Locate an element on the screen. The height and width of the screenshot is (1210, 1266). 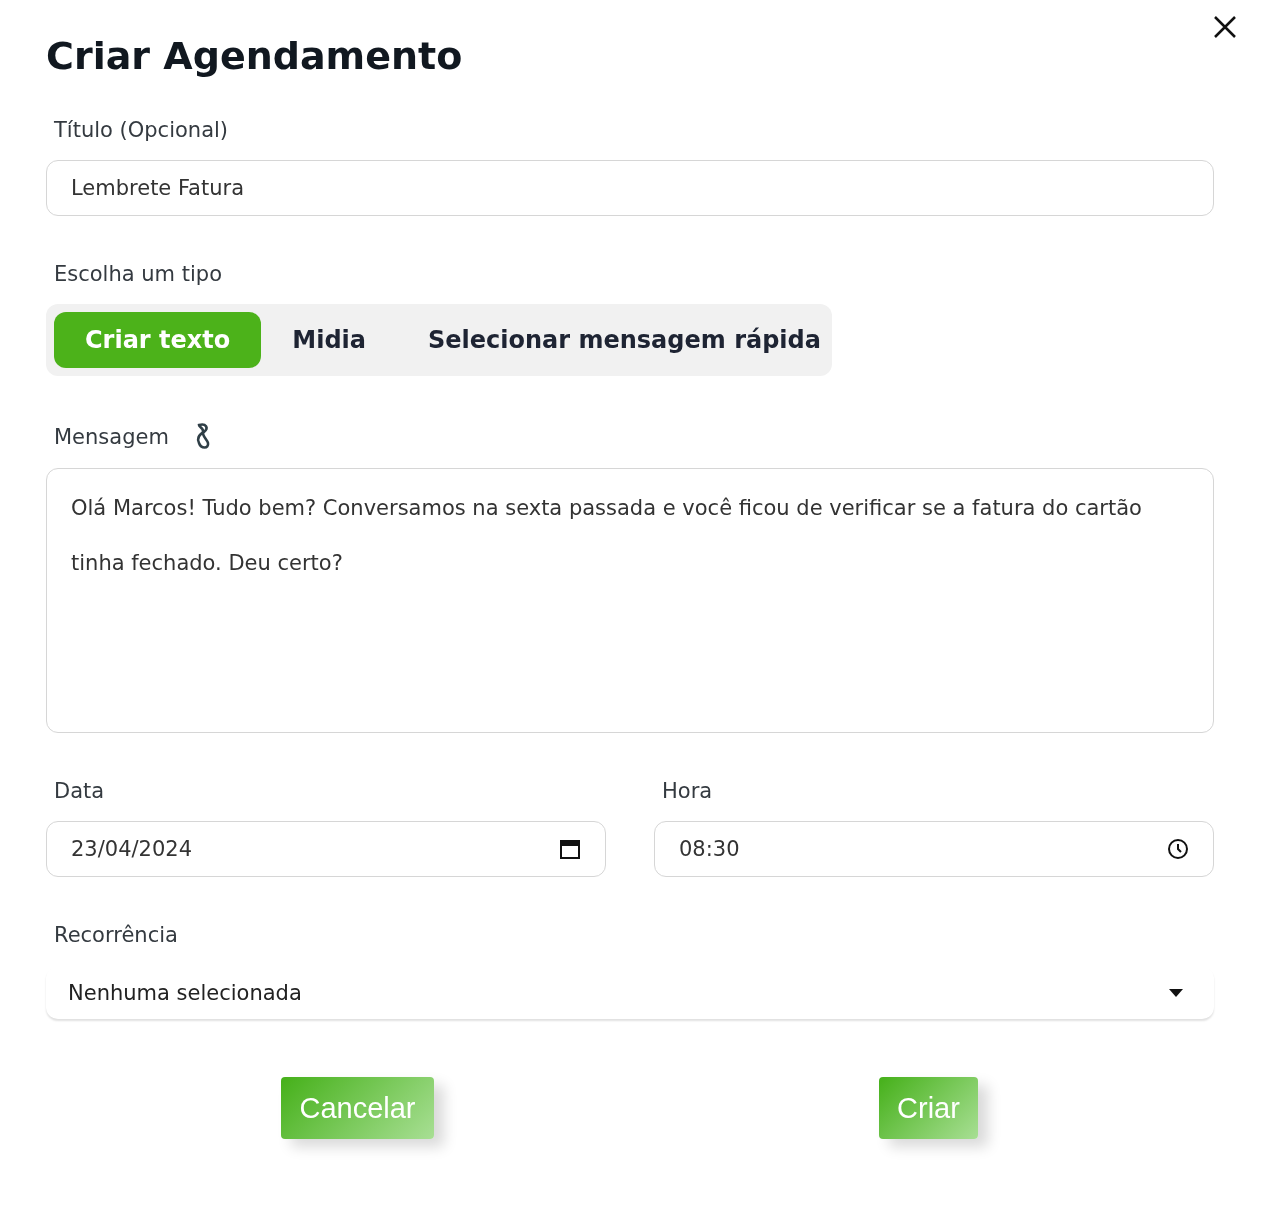
caret-icon is located at coordinates (1176, 993).